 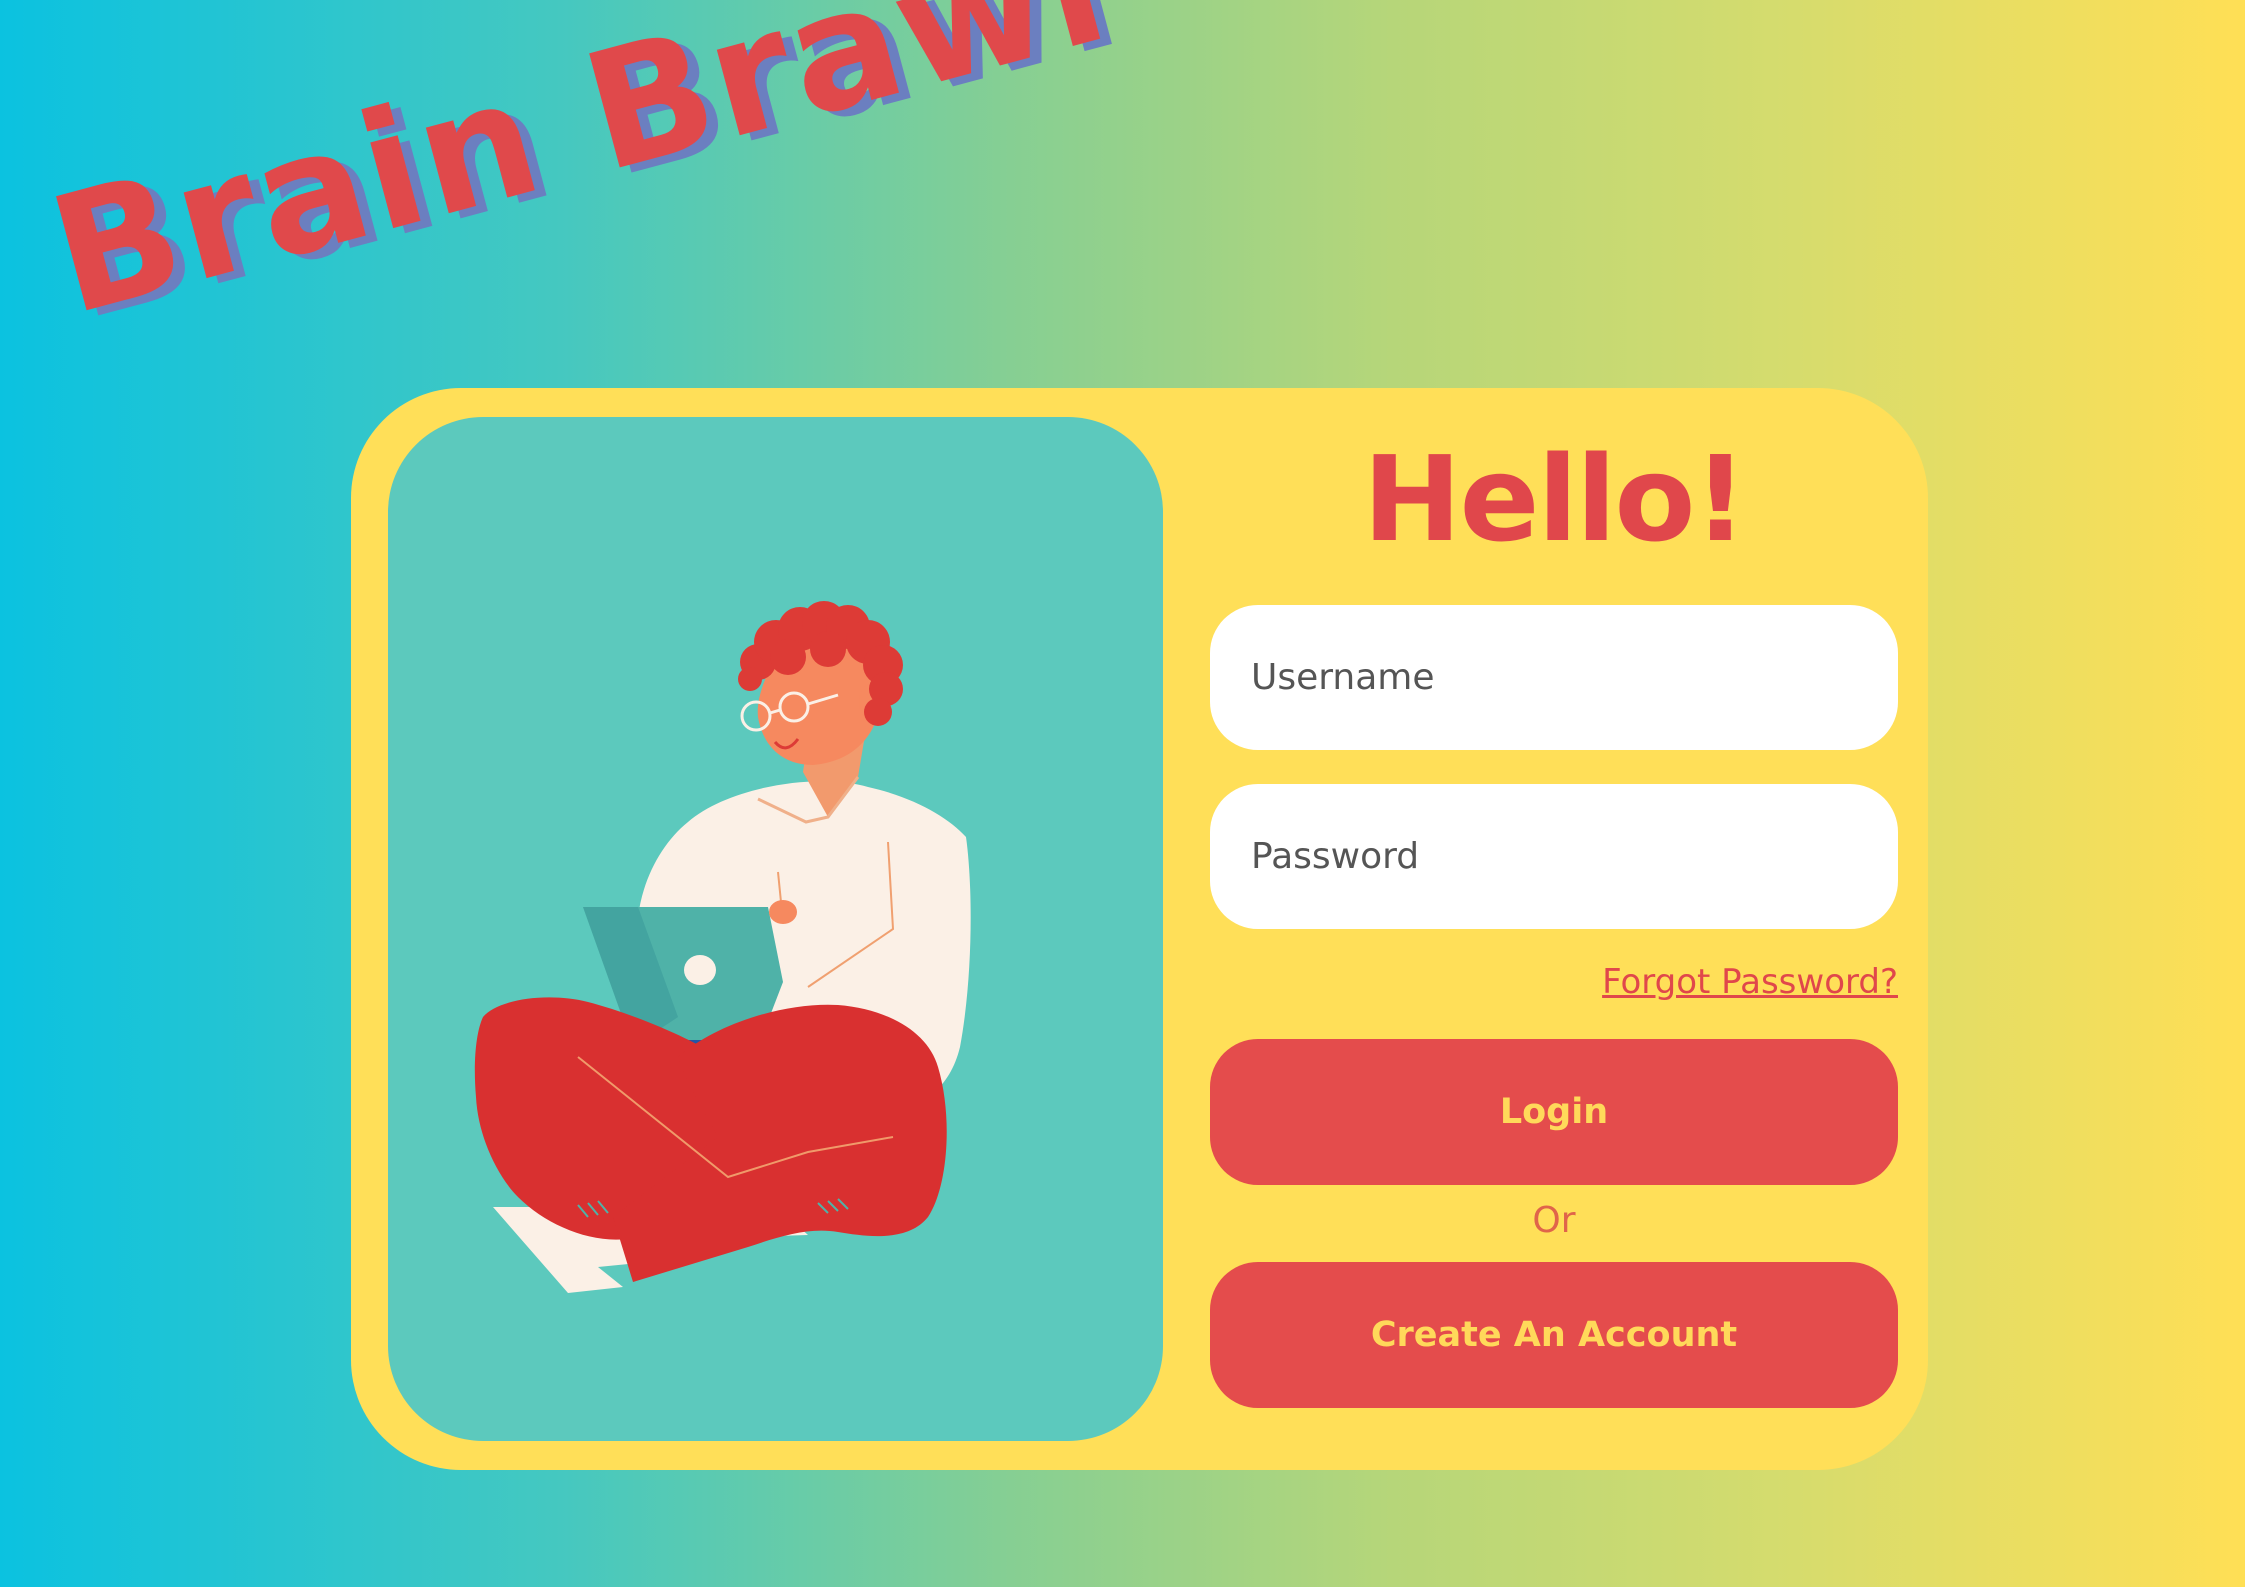 I want to click on password-field-container, so click(x=1554, y=856).